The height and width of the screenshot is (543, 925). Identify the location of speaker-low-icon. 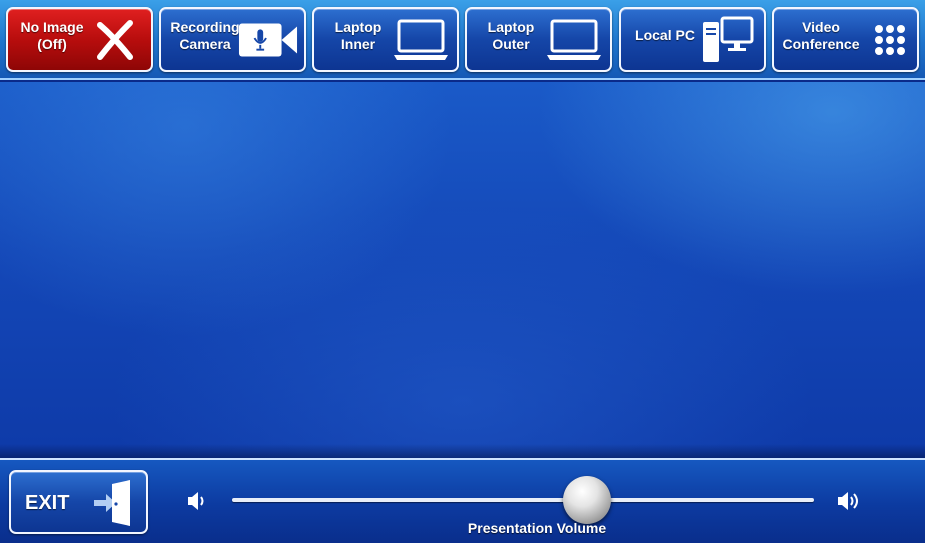
(199, 501).